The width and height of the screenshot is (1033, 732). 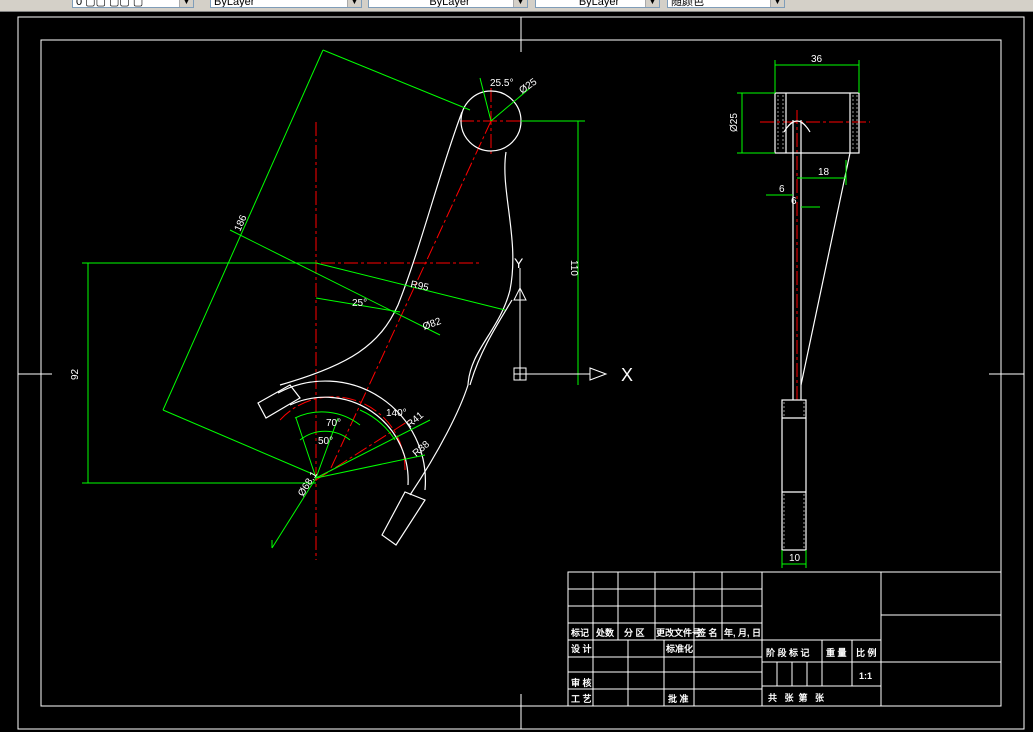 I want to click on tb-approve: 批 准, so click(x=678, y=698).